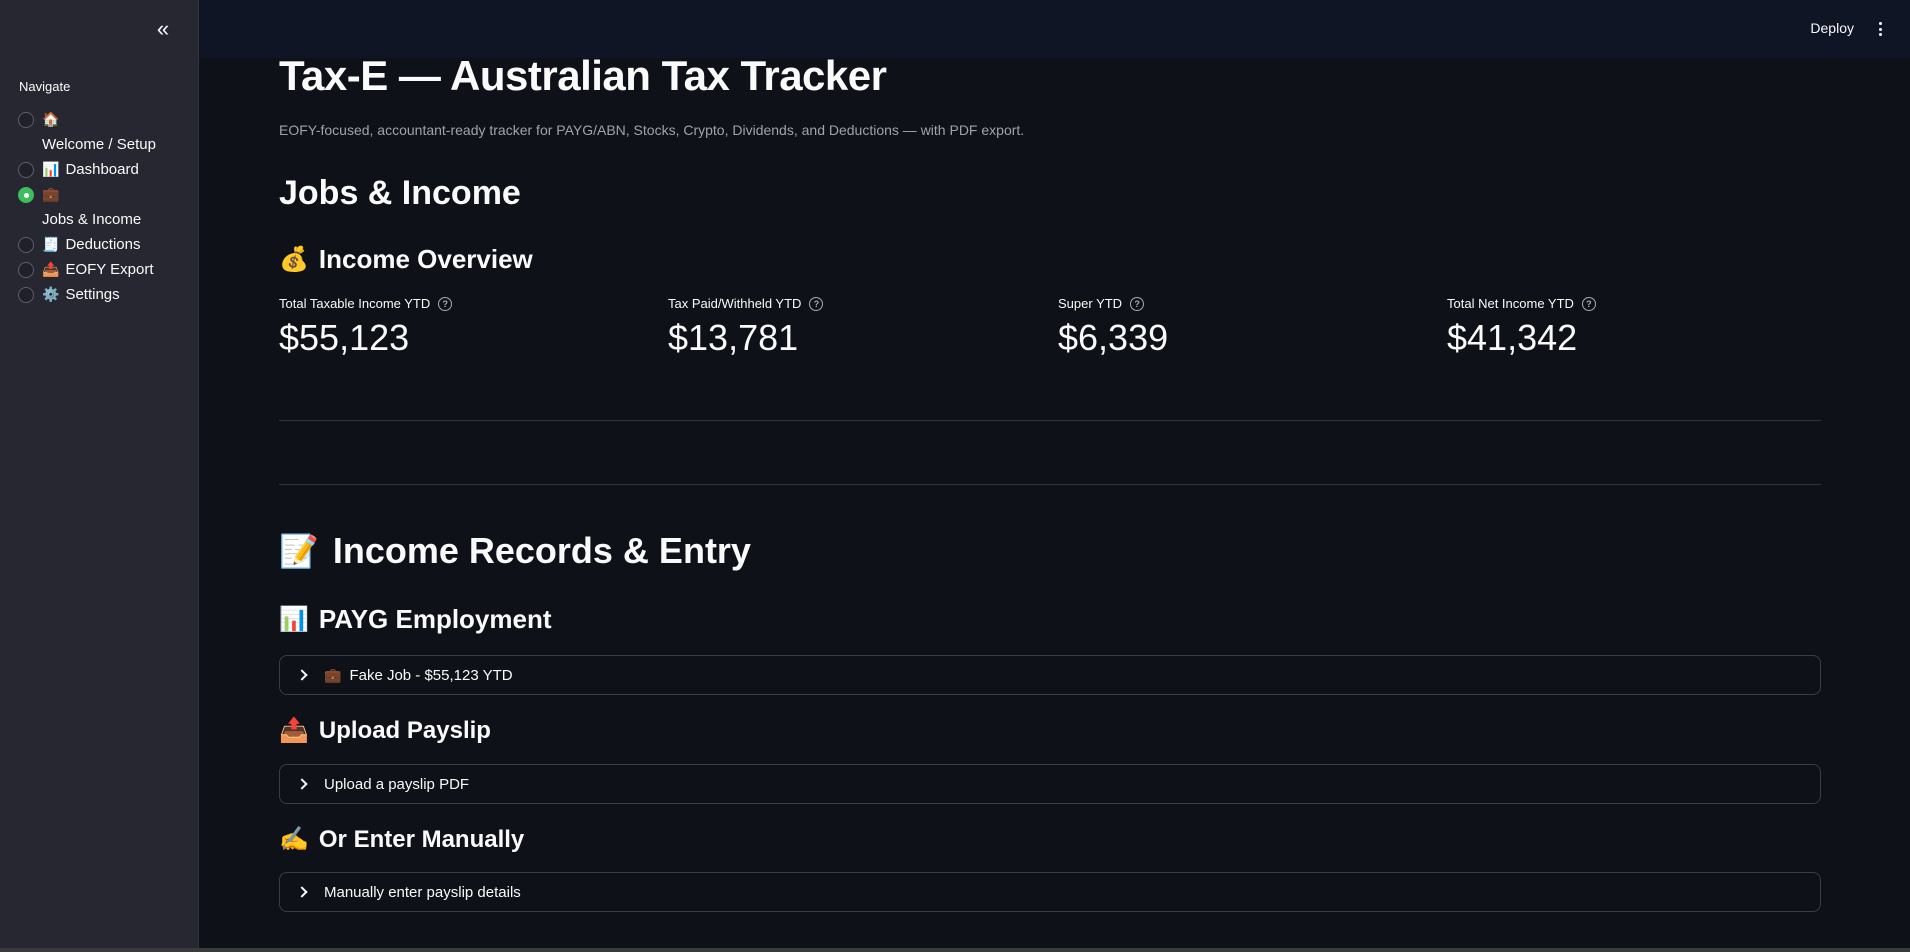 The image size is (1910, 952). I want to click on expander-label: Fake Job - $55,123 YTD, so click(431, 675).